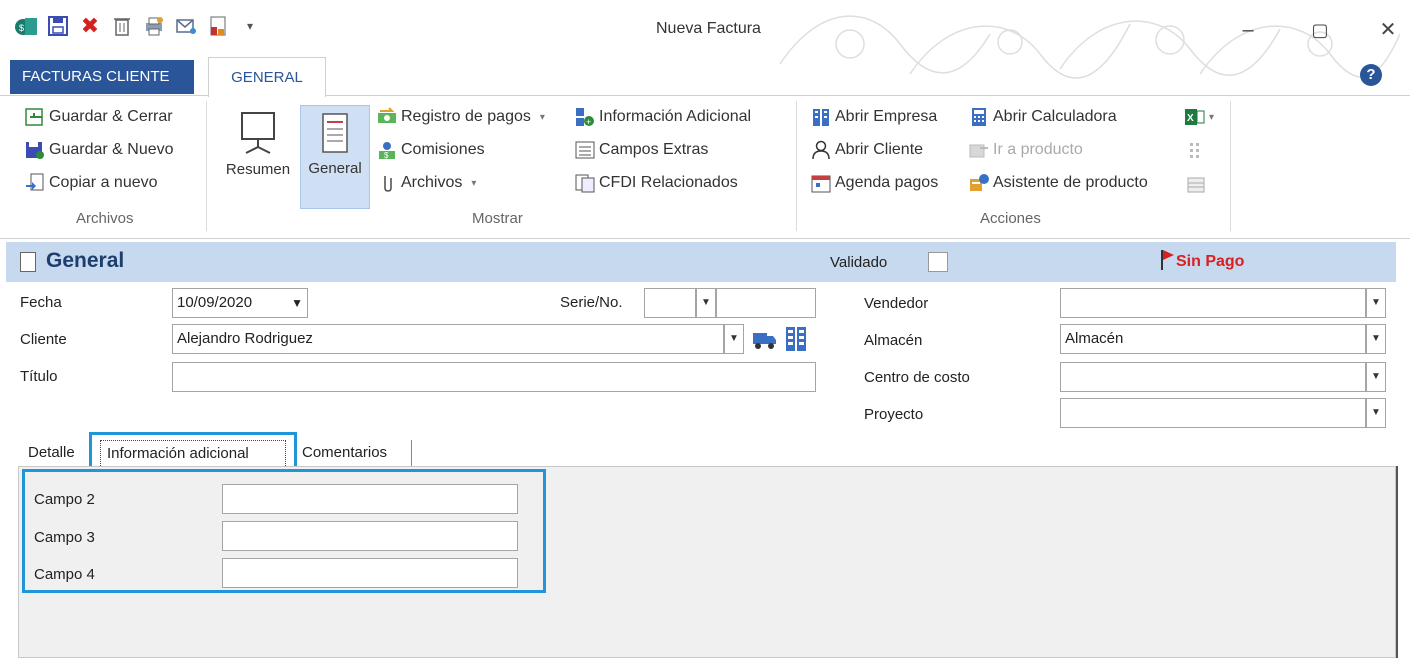 This screenshot has height=658, width=1410. What do you see at coordinates (240, 303) in the screenshot?
I see `fecha-field: 10/09/2020 ▼` at bounding box center [240, 303].